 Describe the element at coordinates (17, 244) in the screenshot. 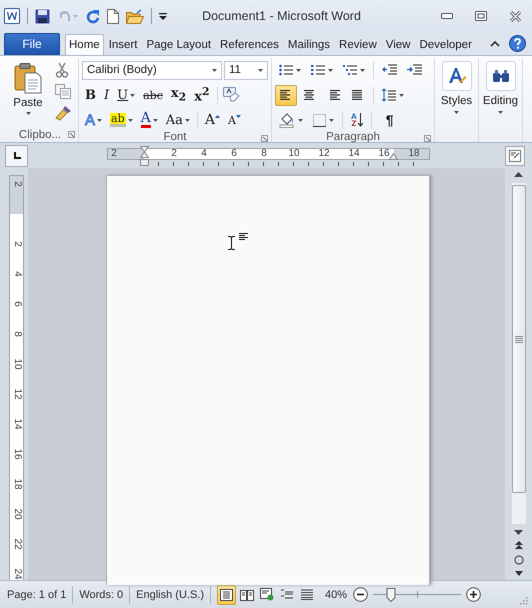

I see `ruler-number: 2` at that location.